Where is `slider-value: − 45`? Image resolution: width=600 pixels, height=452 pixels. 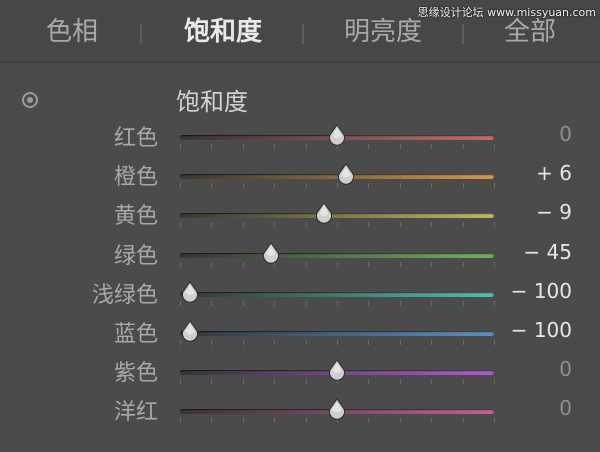 slider-value: − 45 is located at coordinates (547, 252).